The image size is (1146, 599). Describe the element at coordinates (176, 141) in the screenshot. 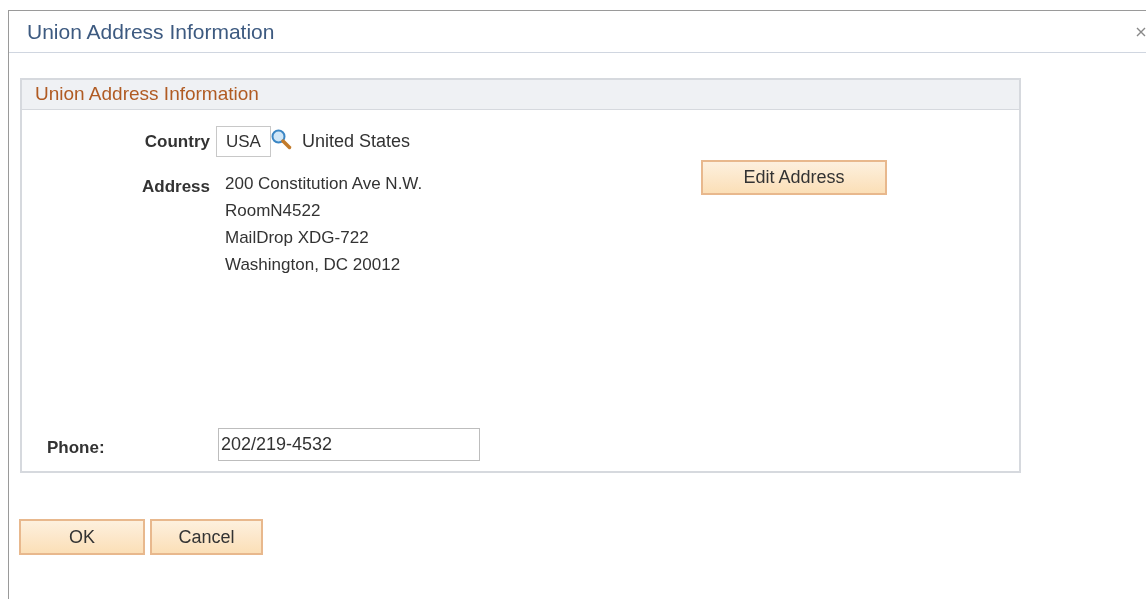

I see `field-label: Country` at that location.